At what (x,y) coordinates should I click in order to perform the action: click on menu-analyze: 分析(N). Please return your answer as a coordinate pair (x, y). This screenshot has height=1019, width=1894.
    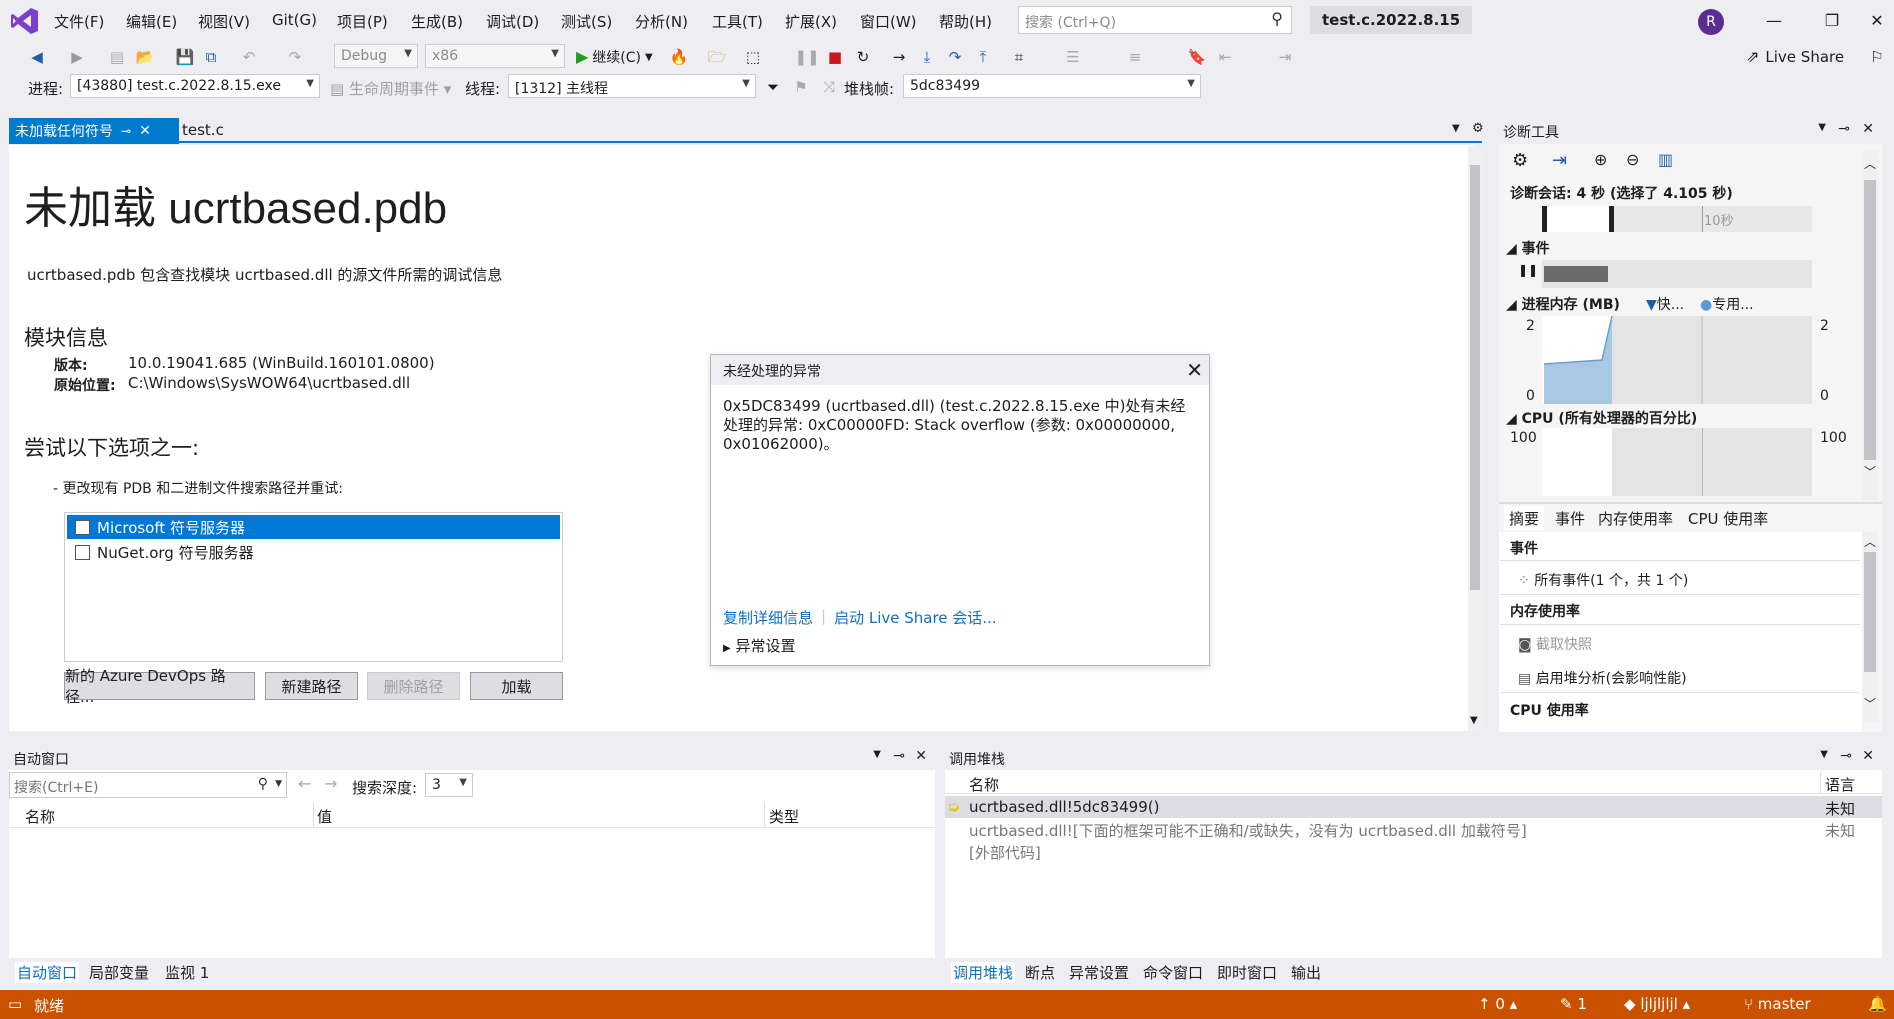
    Looking at the image, I should click on (661, 21).